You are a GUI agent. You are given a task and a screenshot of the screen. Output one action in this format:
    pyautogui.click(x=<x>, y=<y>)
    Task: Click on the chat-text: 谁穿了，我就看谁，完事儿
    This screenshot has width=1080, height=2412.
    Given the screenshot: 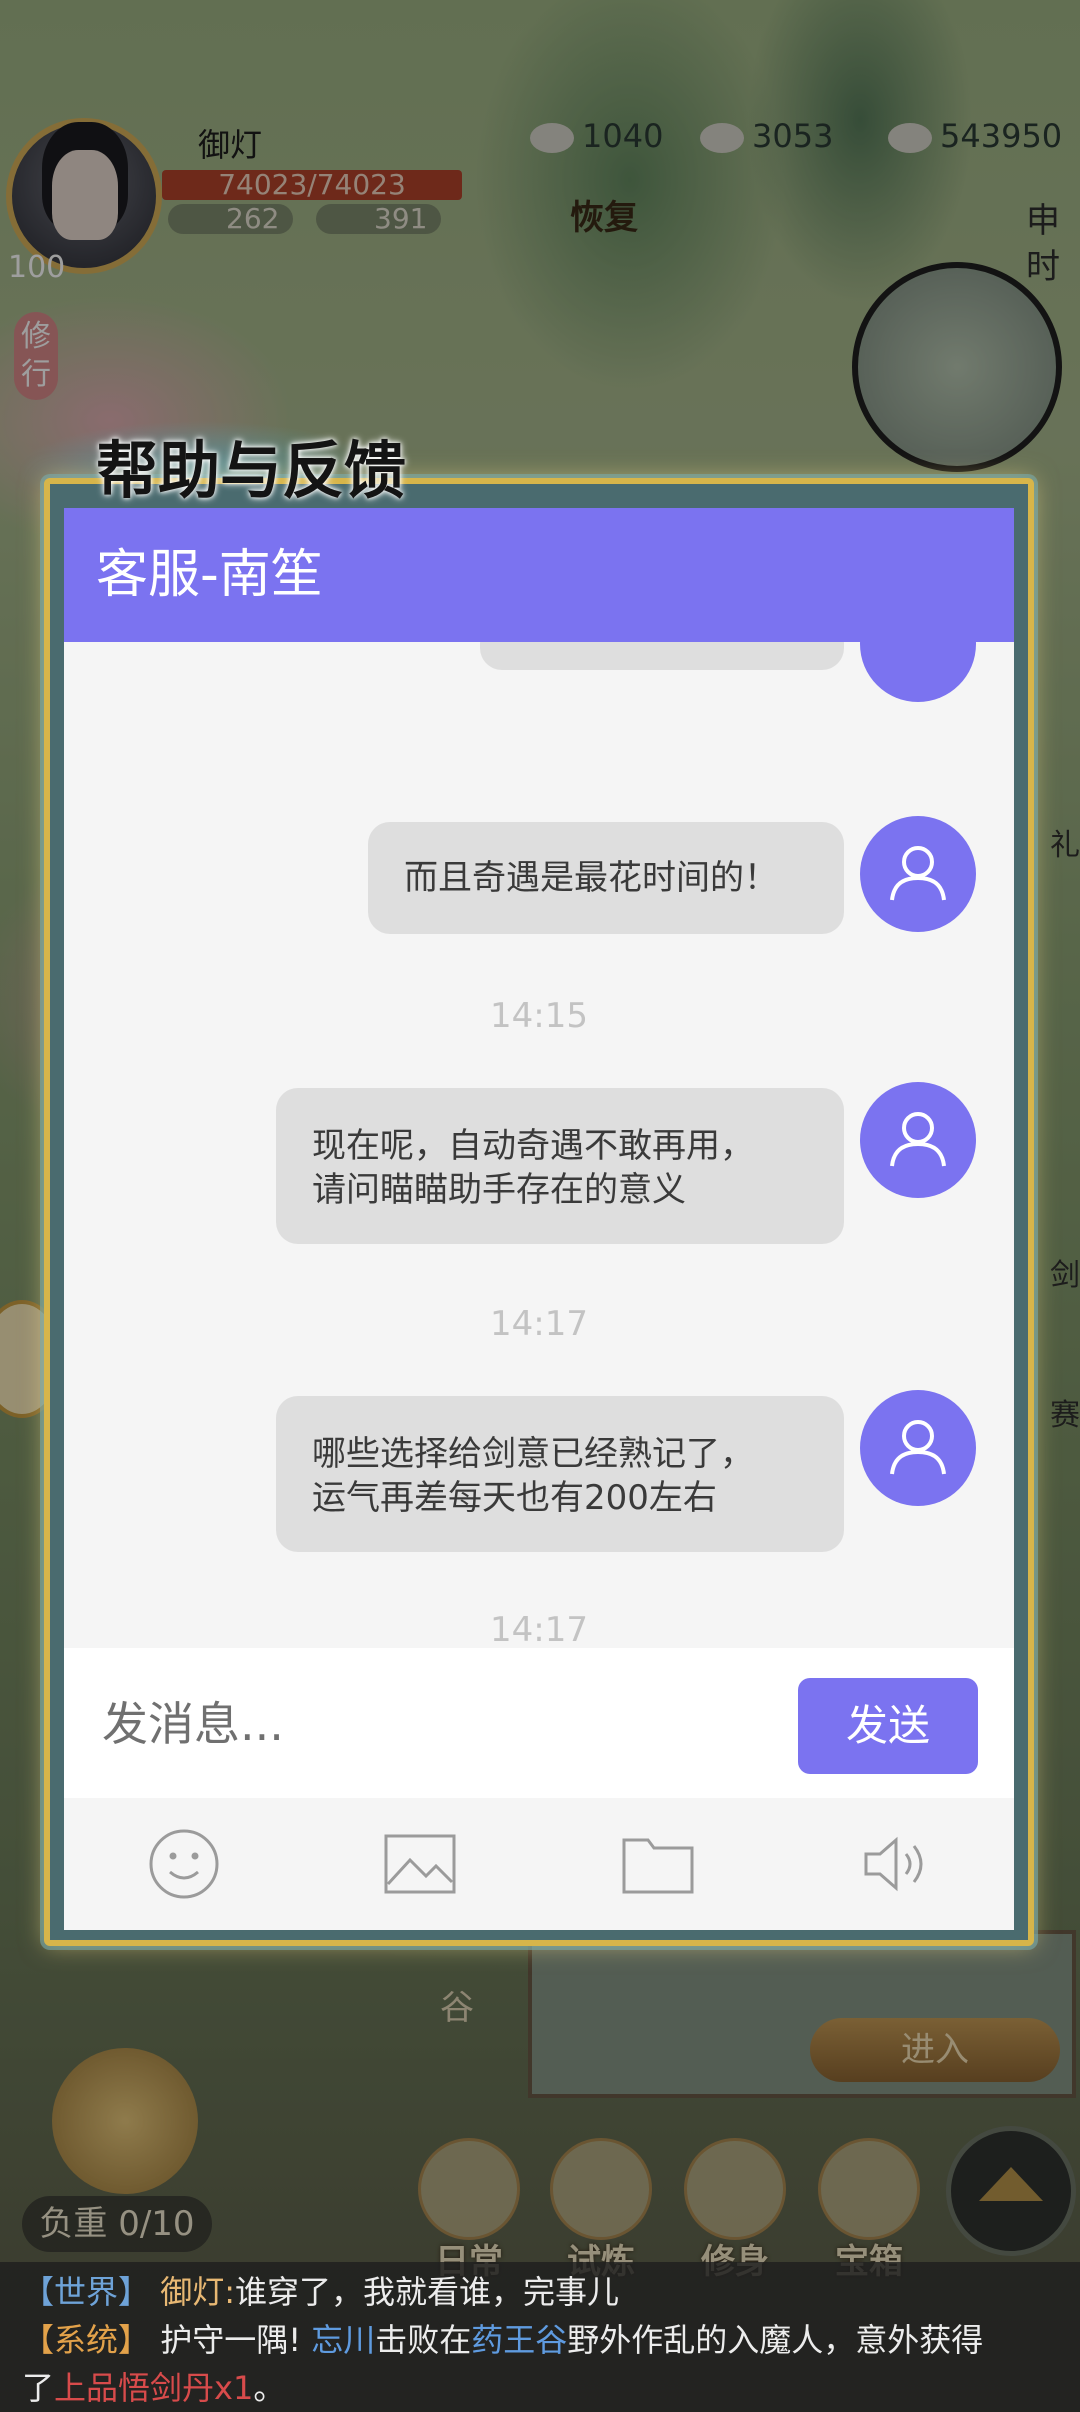 What is the action you would take?
    pyautogui.click(x=426, y=2292)
    